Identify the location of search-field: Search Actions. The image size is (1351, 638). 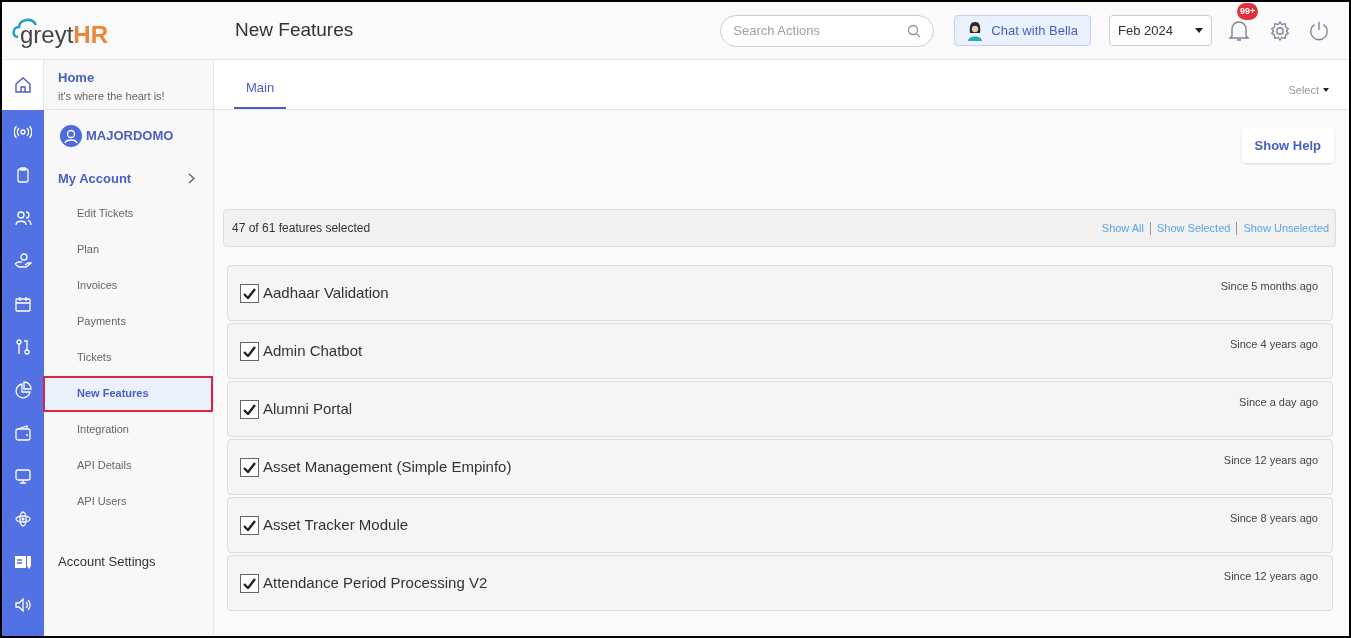
(820, 30).